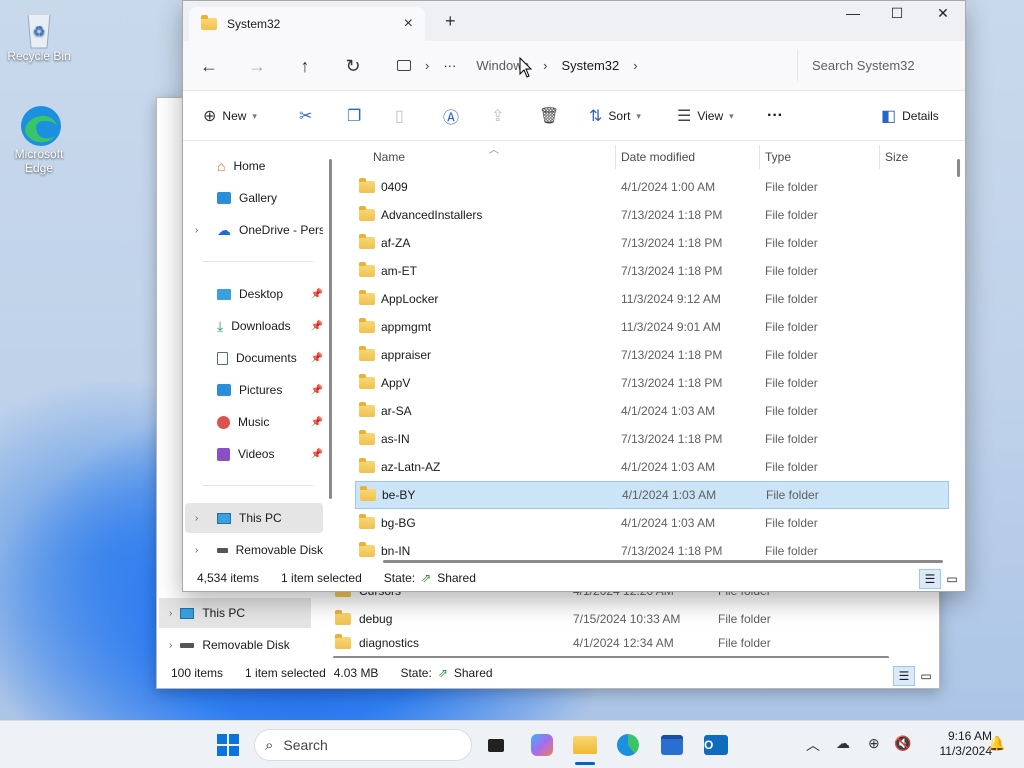 This screenshot has width=1024, height=768. I want to click on sidebar-item-removable-disk: › Removable Disk, so click(254, 547).